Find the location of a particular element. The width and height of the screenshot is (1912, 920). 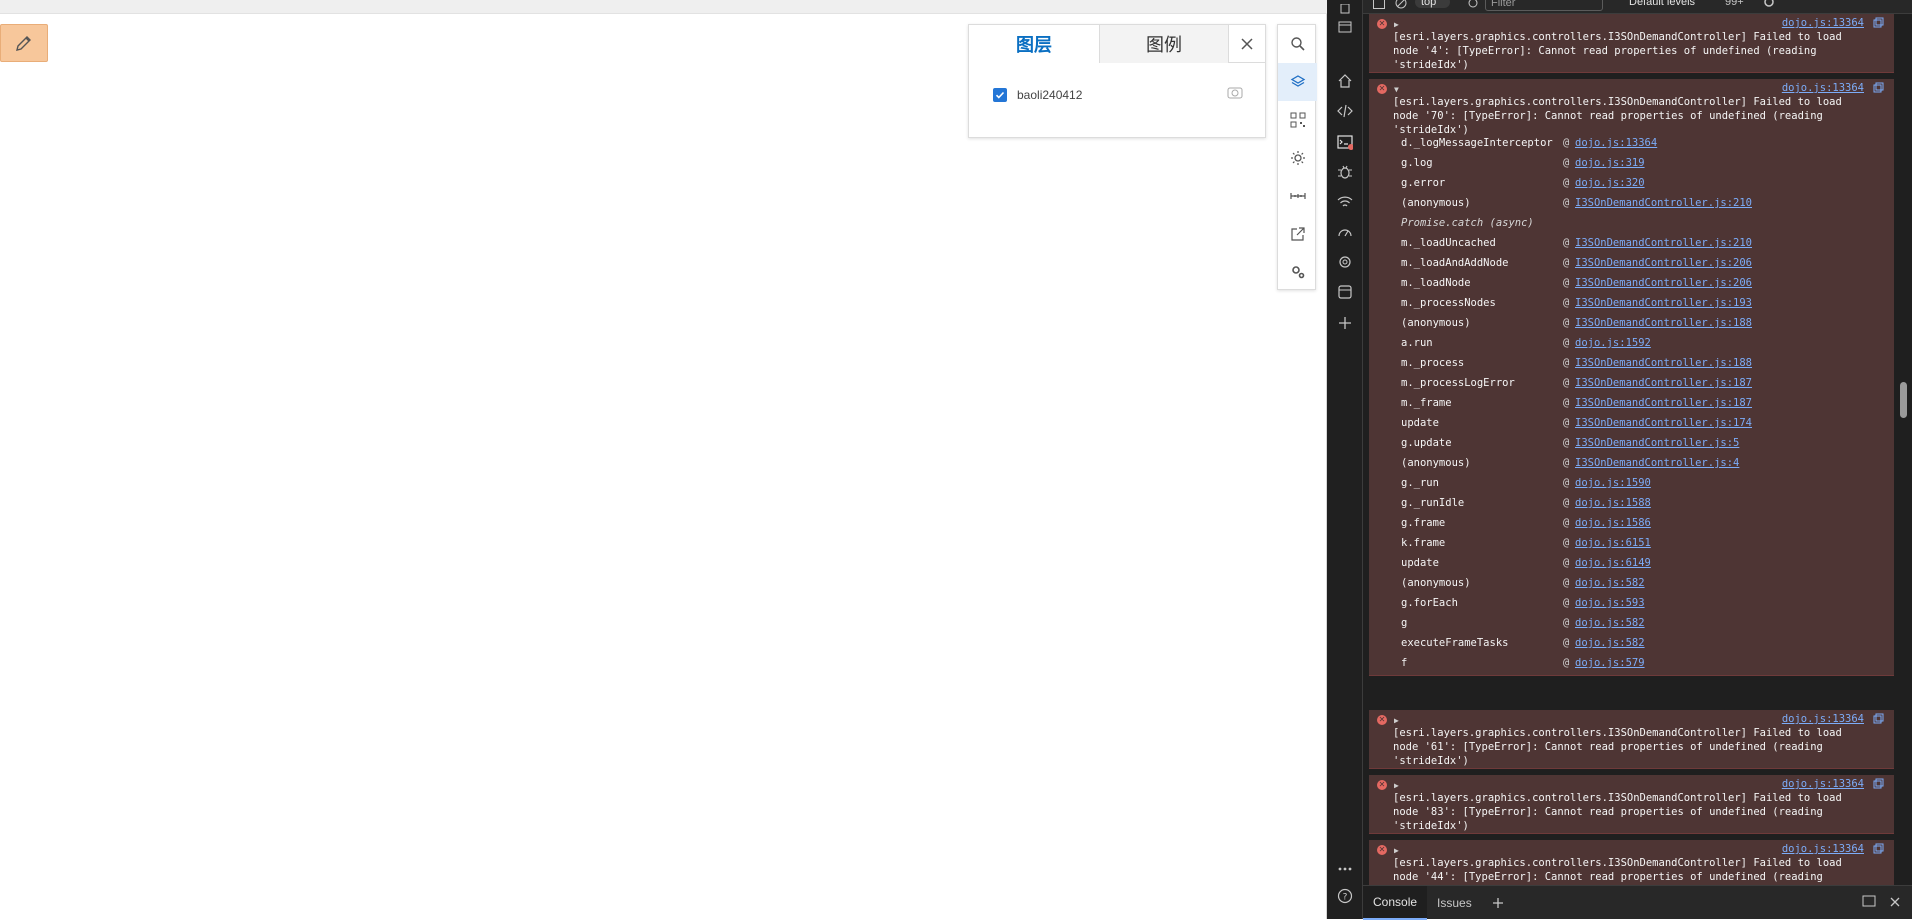

stack-frame: g.forEach @ dojo.js:593 is located at coordinates (1636, 603).